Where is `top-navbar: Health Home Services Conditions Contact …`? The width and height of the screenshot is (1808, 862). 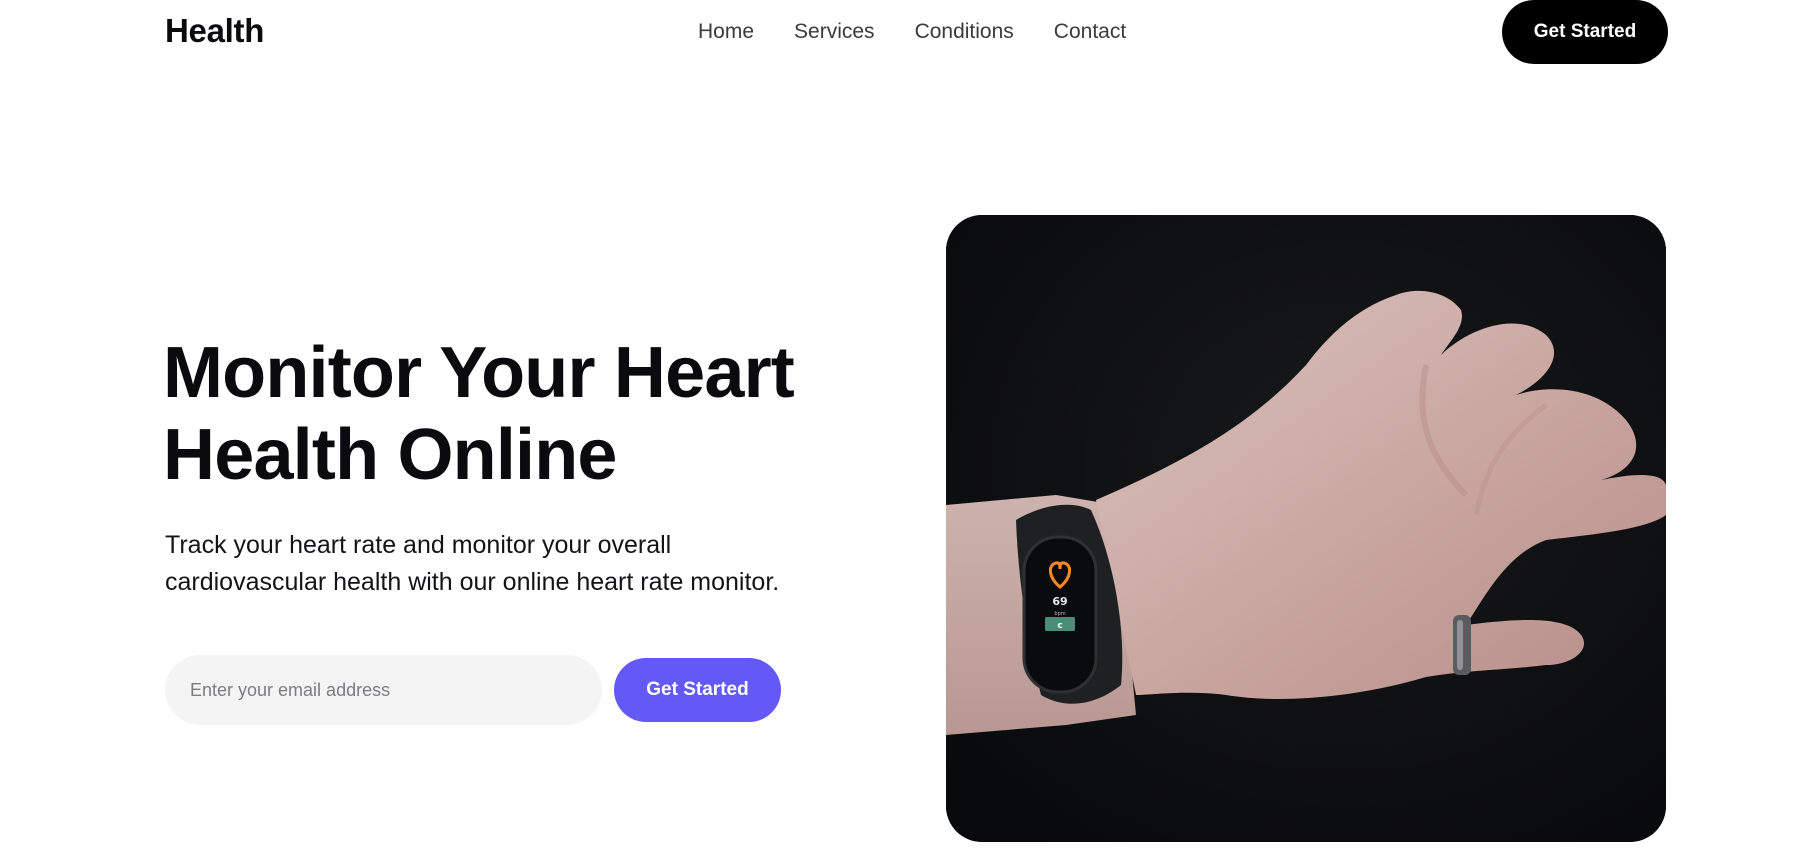 top-navbar: Health Home Services Conditions Contact … is located at coordinates (904, 32).